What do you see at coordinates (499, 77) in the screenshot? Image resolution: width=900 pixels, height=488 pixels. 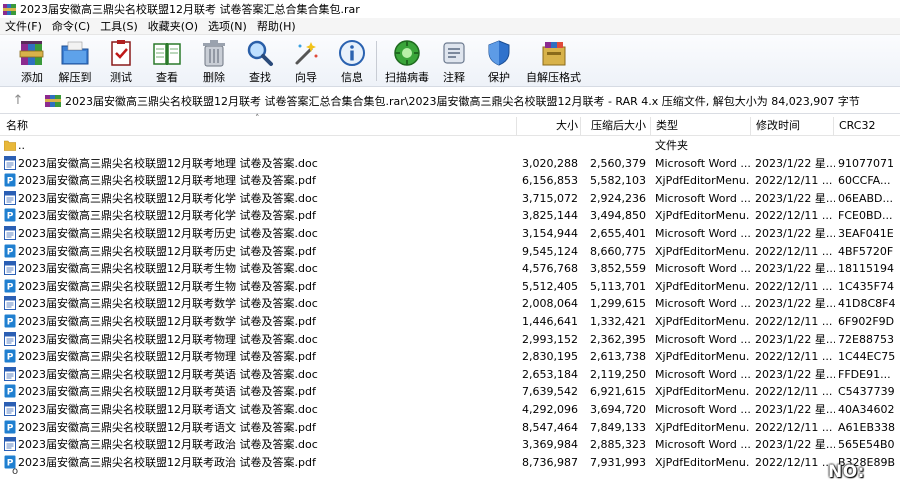 I see `protect-label: 保护` at bounding box center [499, 77].